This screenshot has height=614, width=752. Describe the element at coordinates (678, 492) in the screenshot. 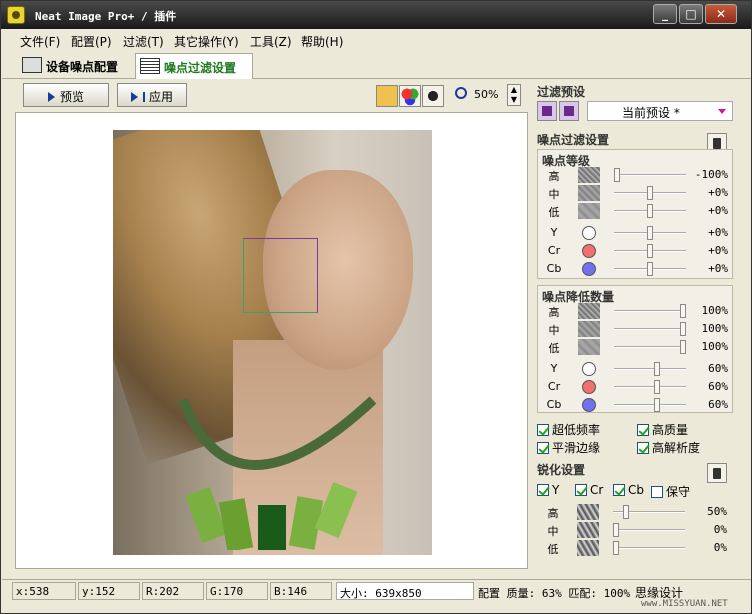

I see `checkbox-label: 保守` at that location.